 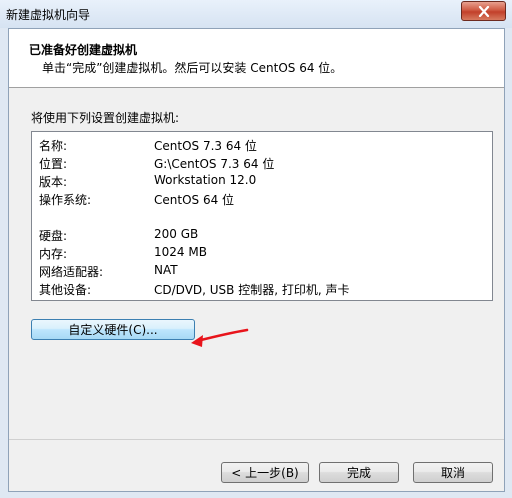 I want to click on setting-row: 位置: G:\CentOS 7.3 64 位, so click(x=264, y=164).